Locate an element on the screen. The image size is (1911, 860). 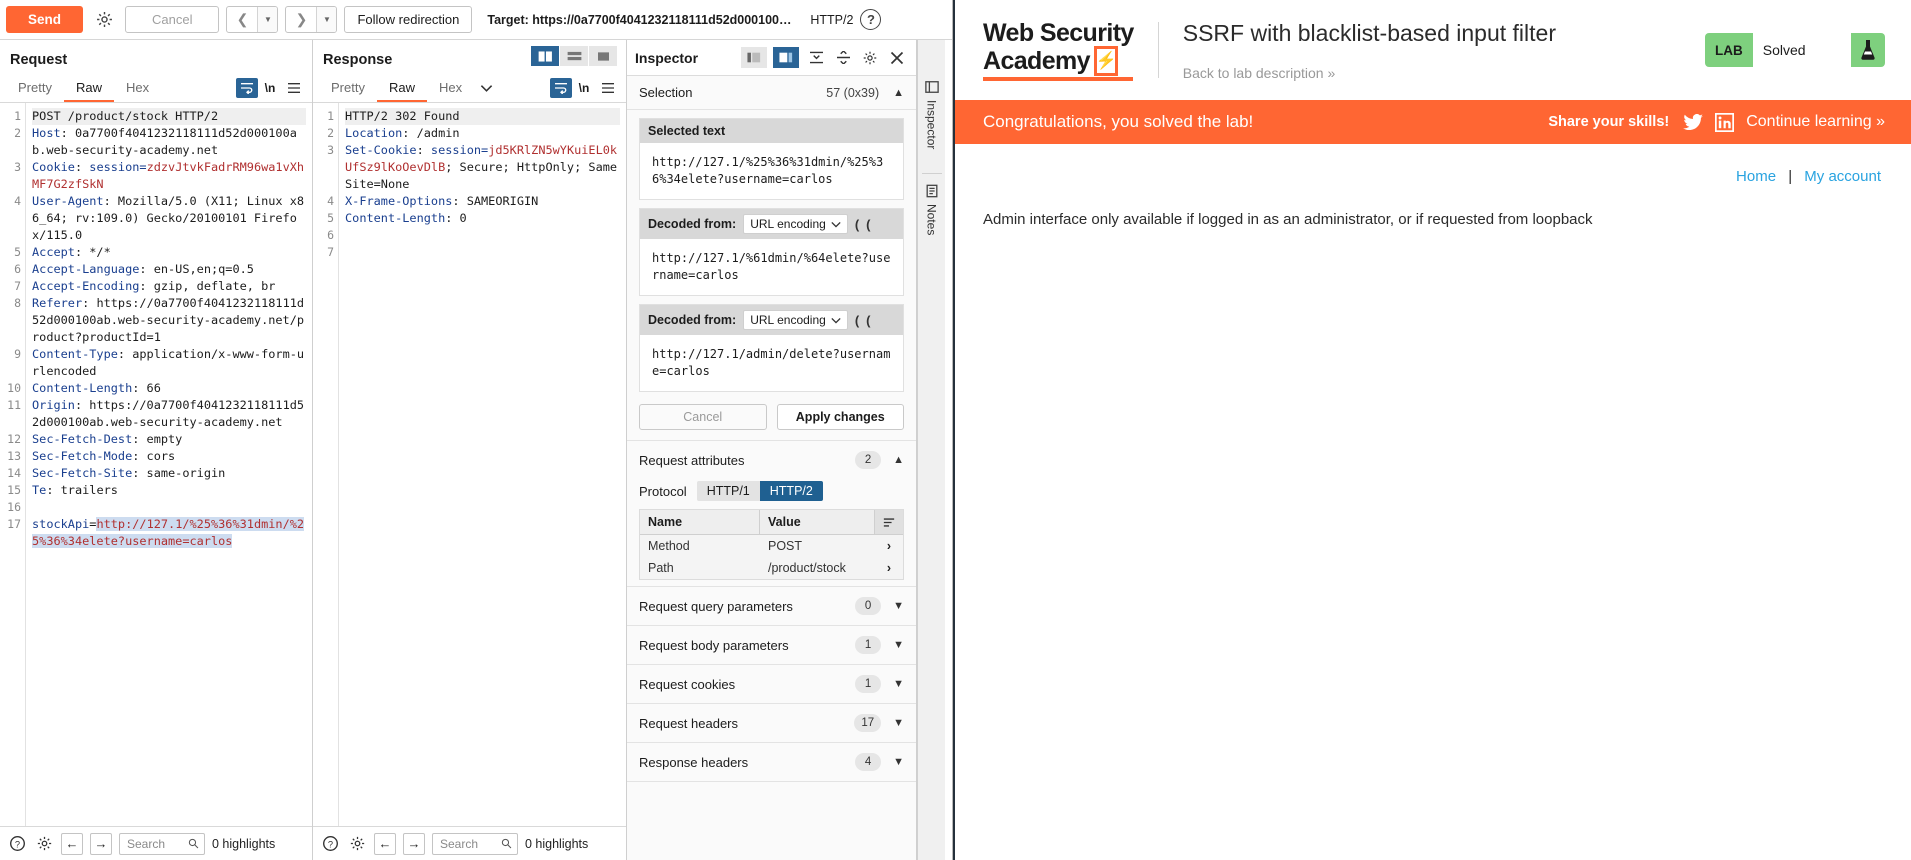
code-line: Accept-Encoding: gzip, deflate, br is located at coordinates (169, 286).